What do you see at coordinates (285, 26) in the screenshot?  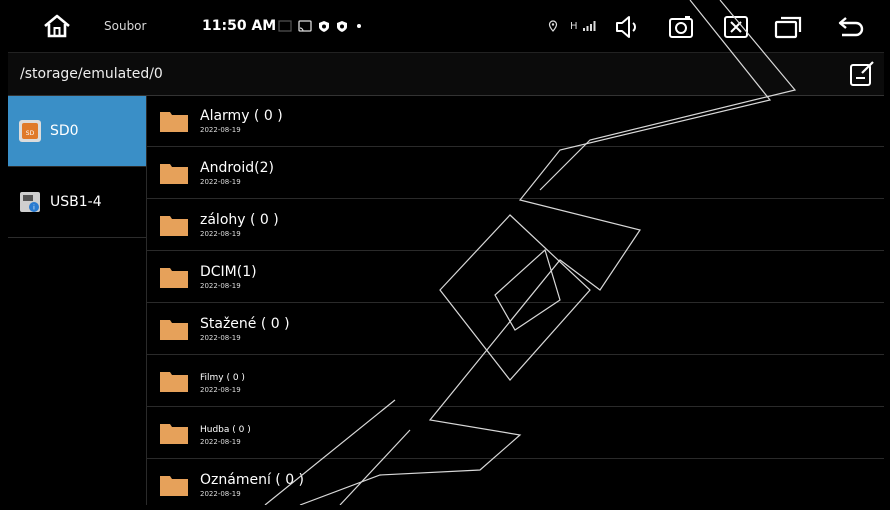 I see `gallery-icon` at bounding box center [285, 26].